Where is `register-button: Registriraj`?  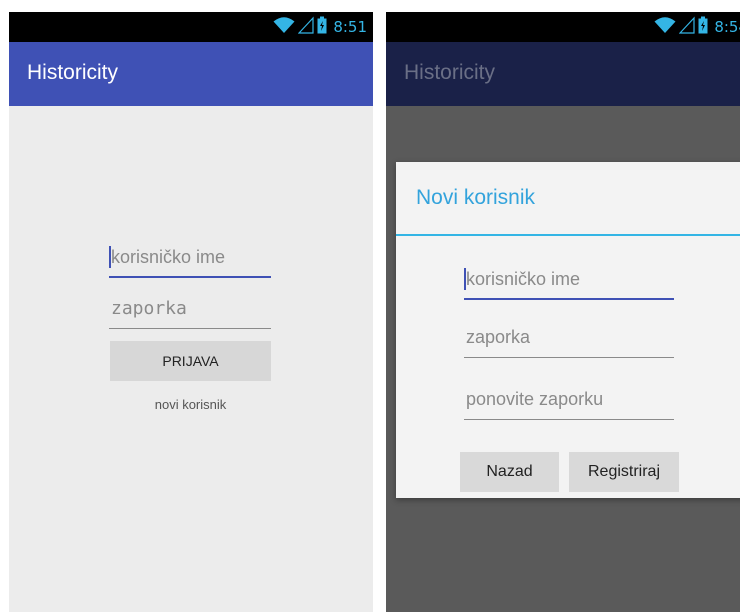
register-button: Registriraj is located at coordinates (624, 472).